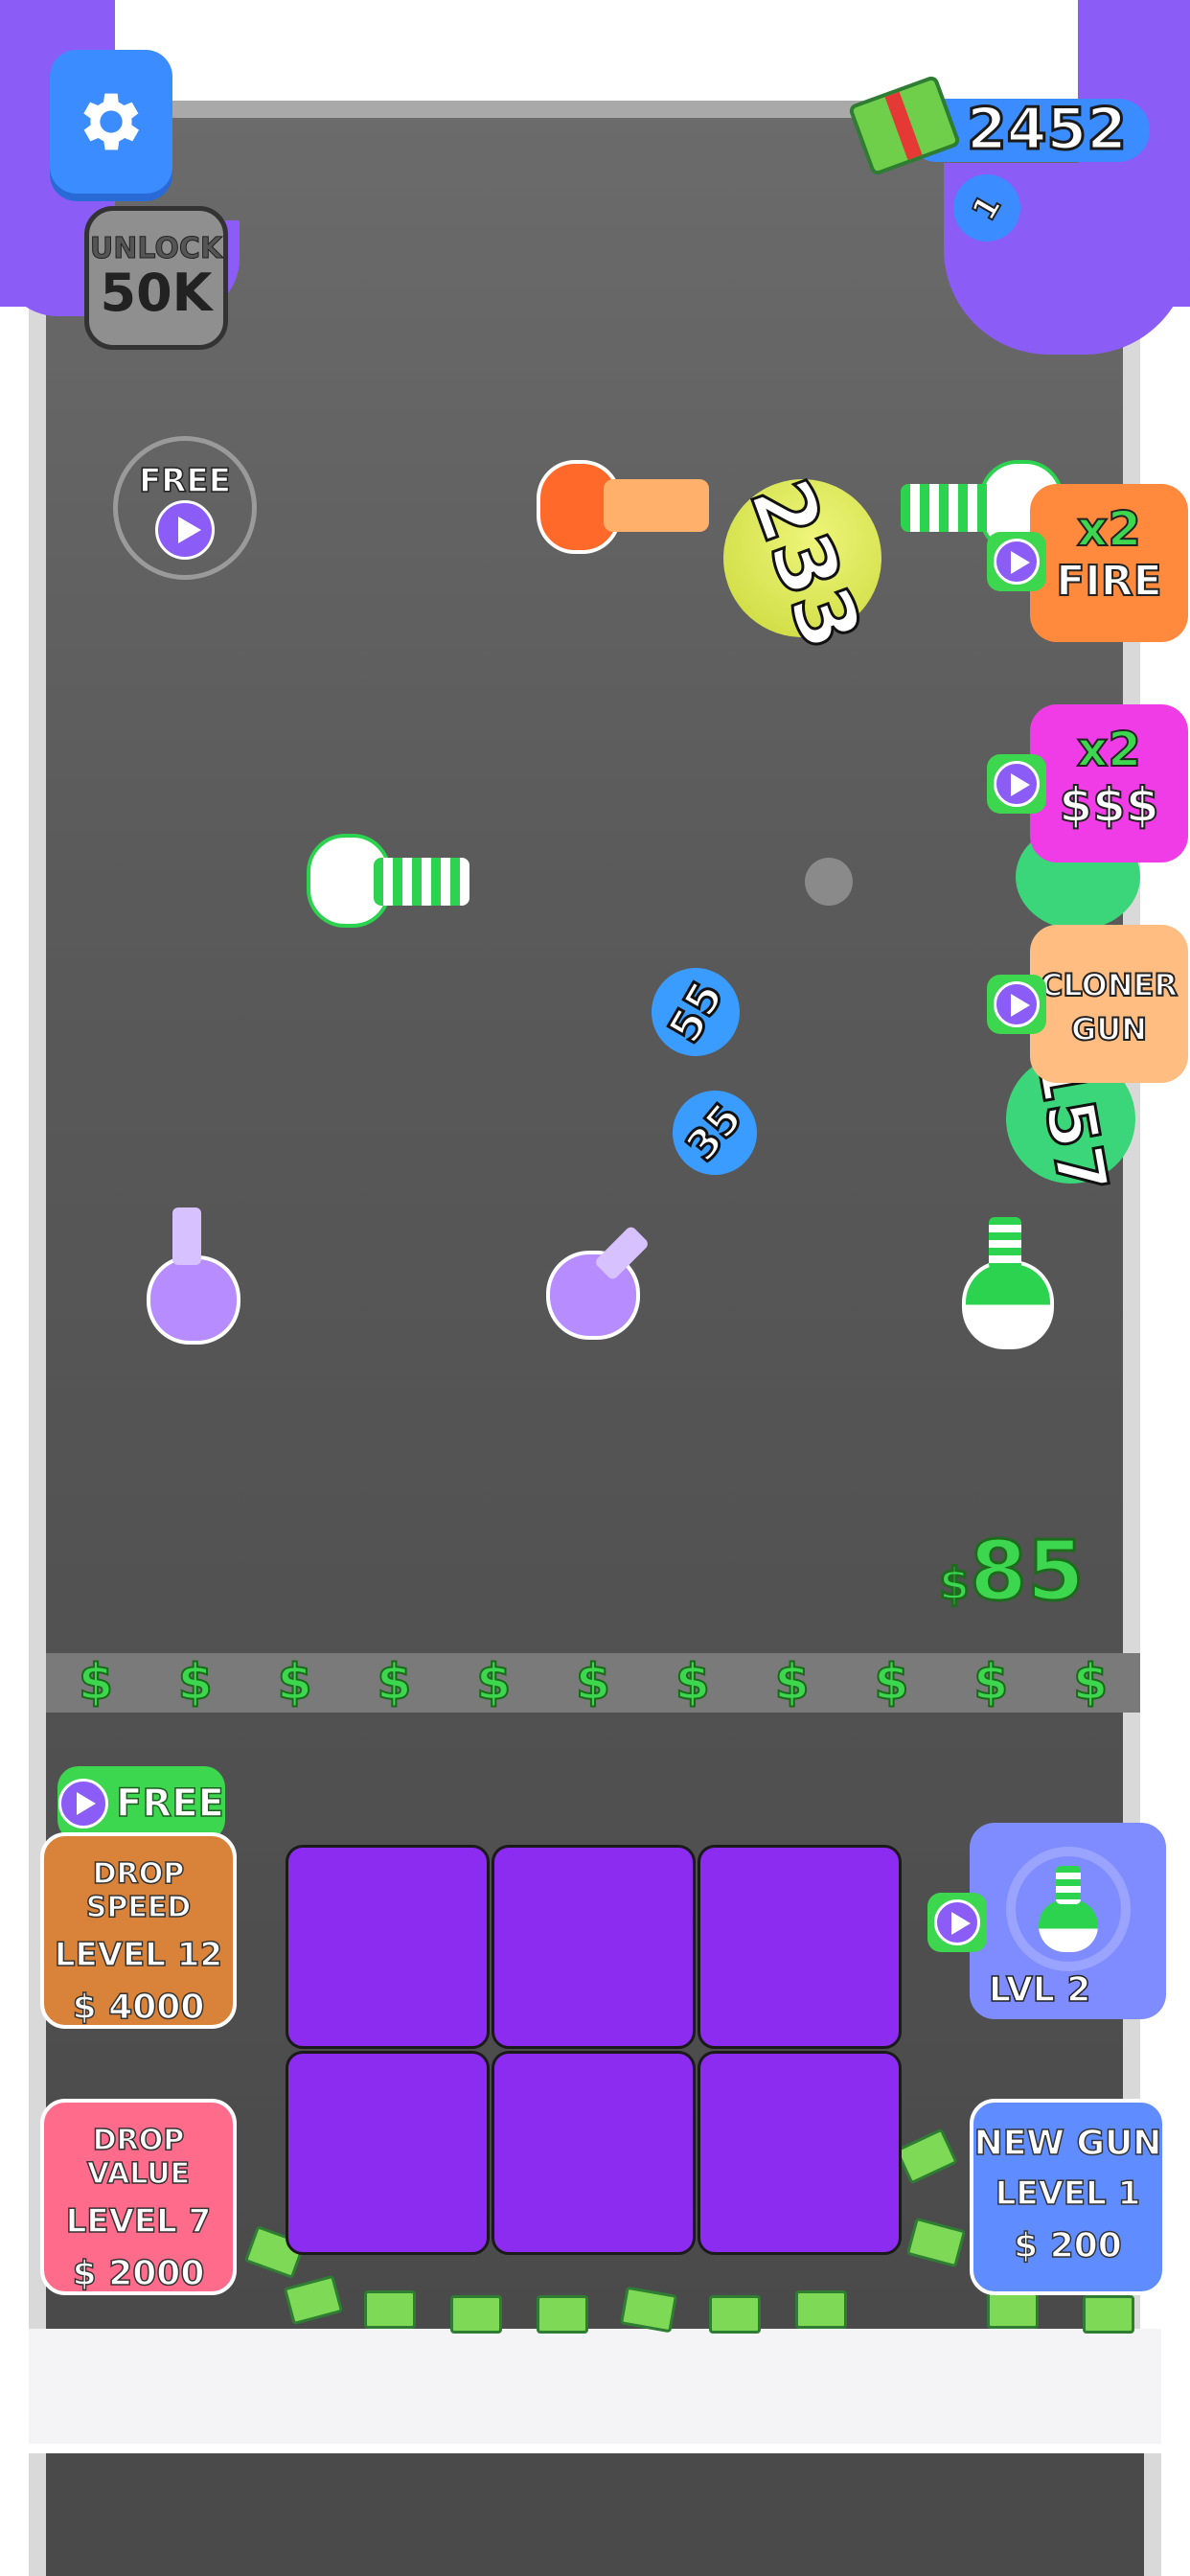  I want to click on free-reward-label: FREE, so click(185, 481).